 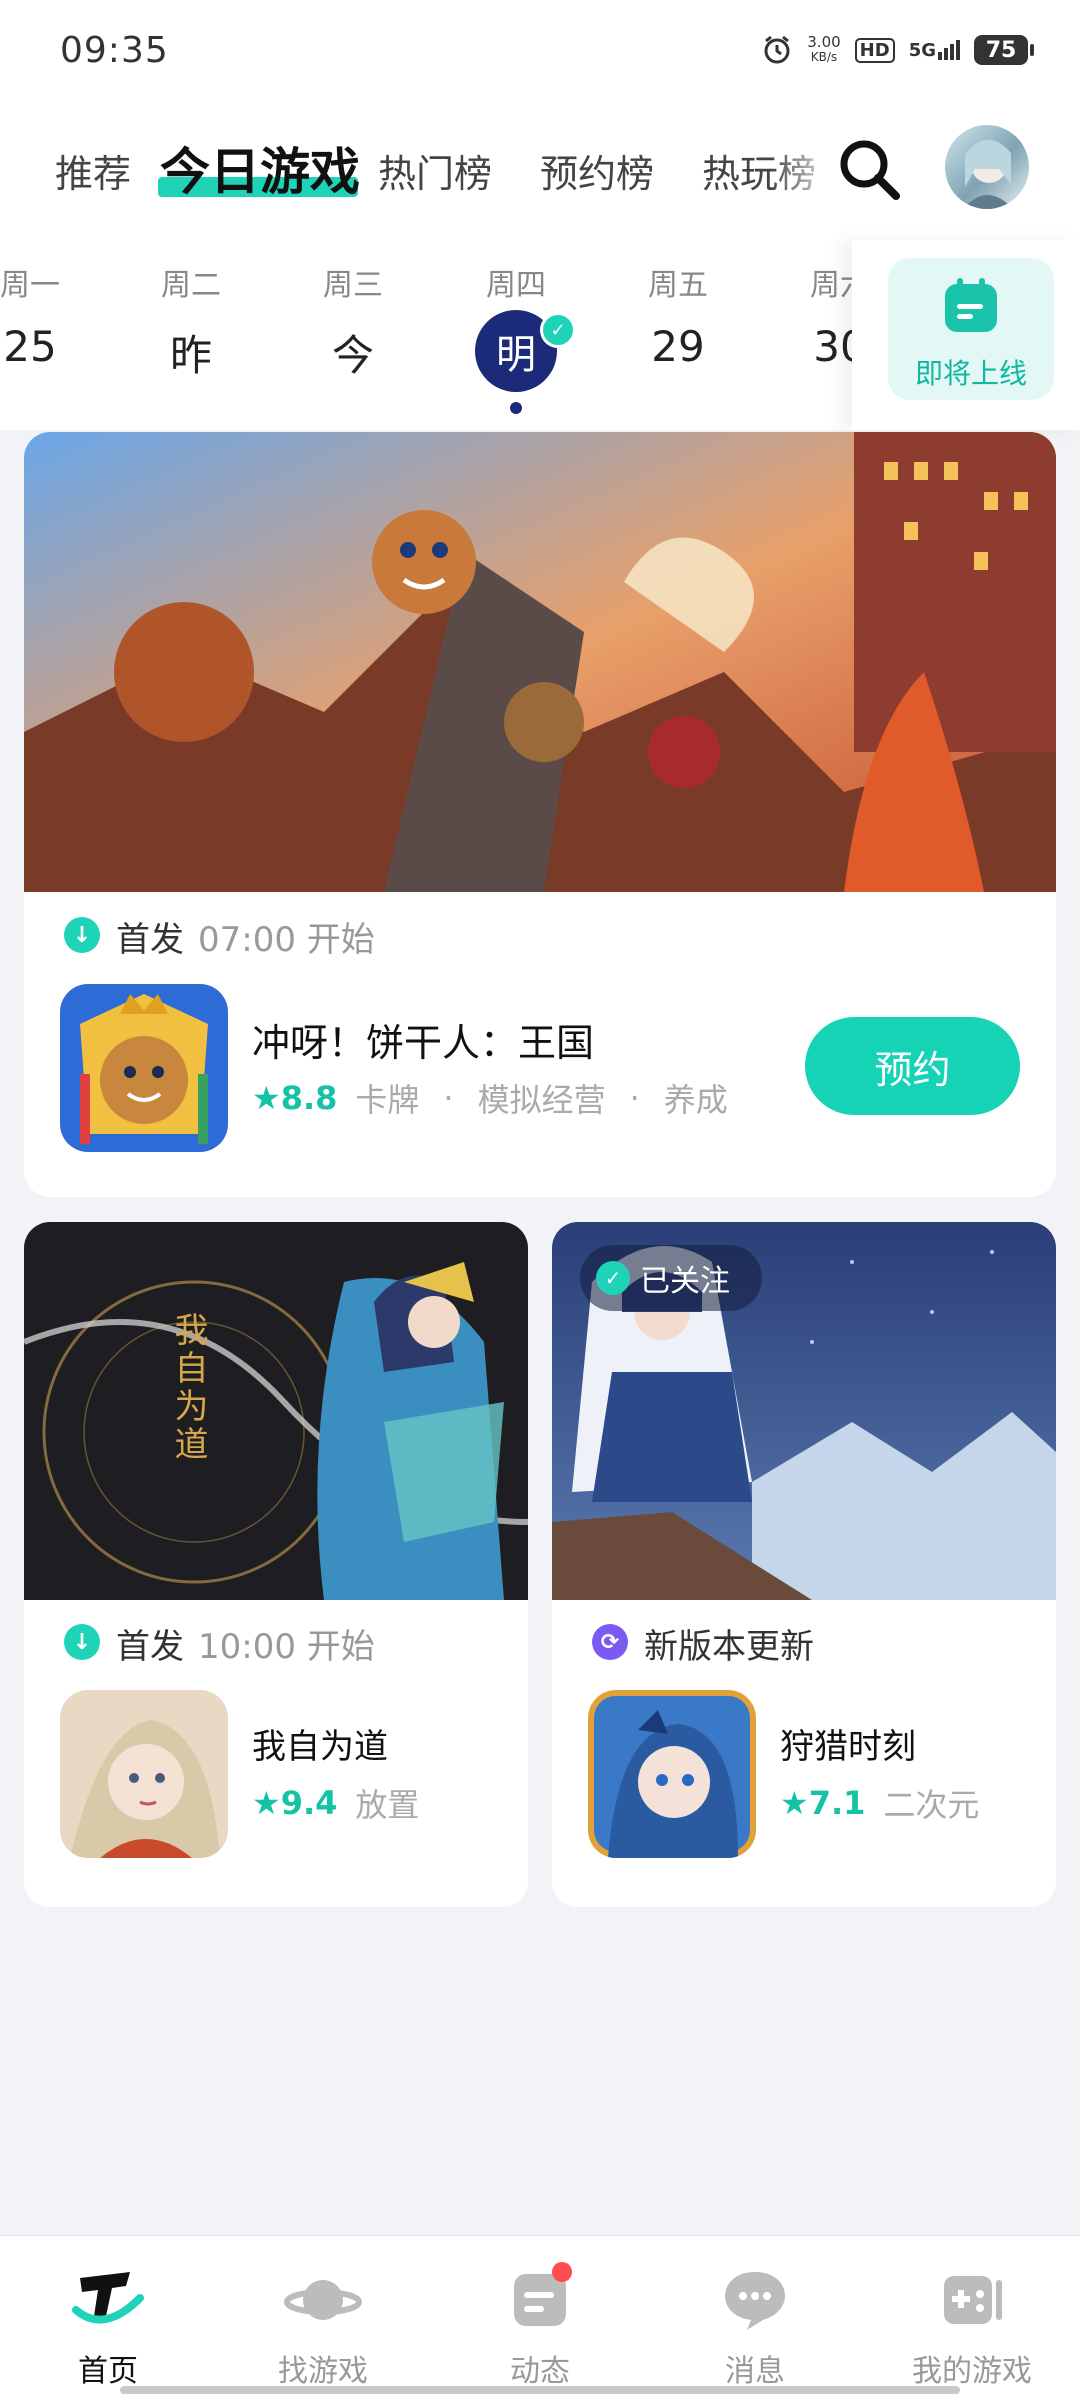 What do you see at coordinates (516, 408) in the screenshot?
I see `selected-day-dot` at bounding box center [516, 408].